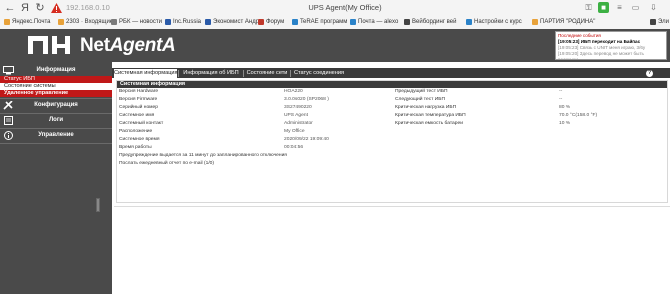 The image size is (670, 294). What do you see at coordinates (392, 84) in the screenshot?
I see `panel-title: Системная информация` at bounding box center [392, 84].